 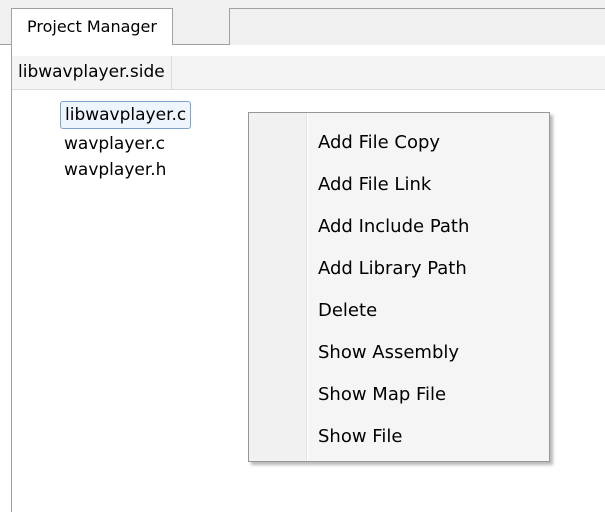 What do you see at coordinates (399, 269) in the screenshot?
I see `menu-item-add-library-path: Add Library Path` at bounding box center [399, 269].